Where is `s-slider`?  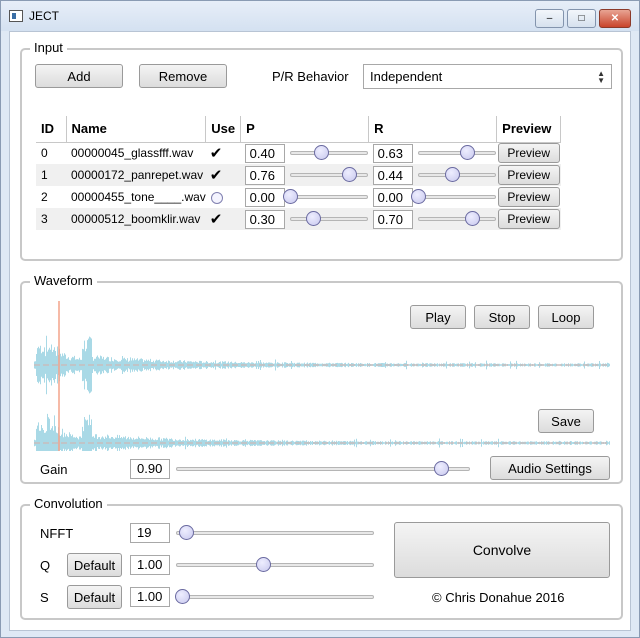
s-slider is located at coordinates (274, 597).